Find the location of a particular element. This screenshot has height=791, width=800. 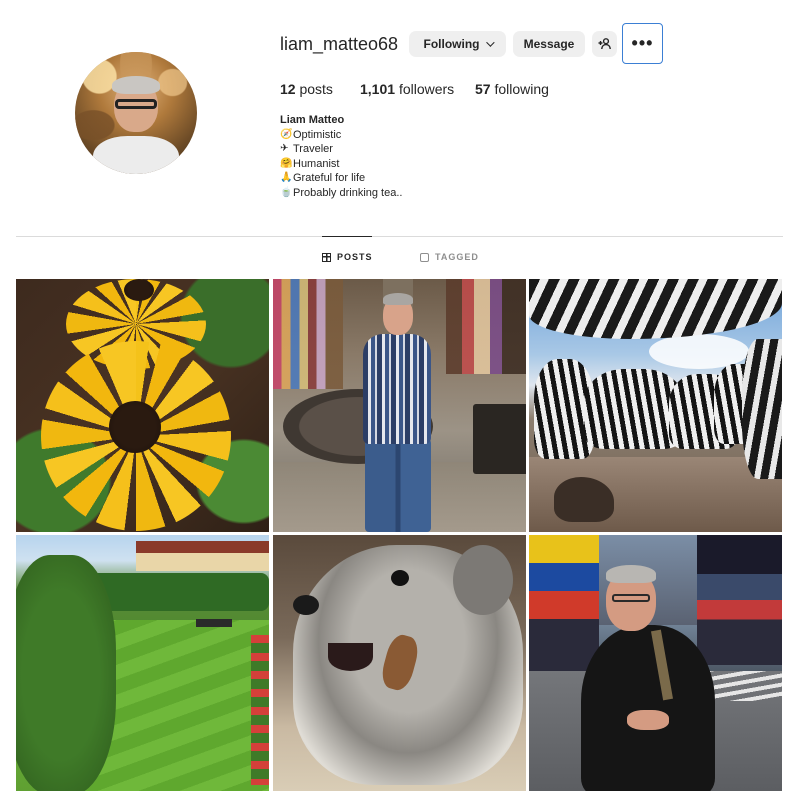

person-jacket is located at coordinates (648, 708).